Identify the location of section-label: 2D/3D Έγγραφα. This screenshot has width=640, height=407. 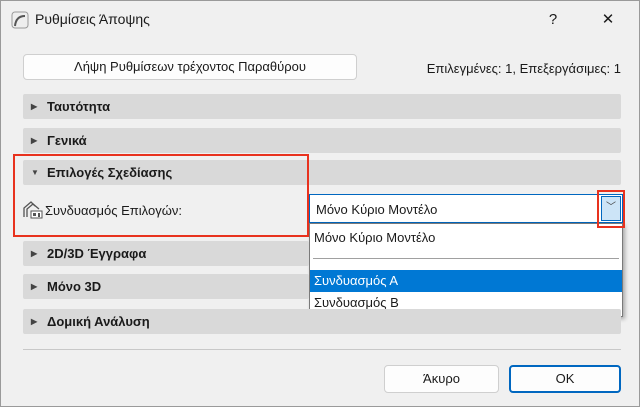
(97, 253).